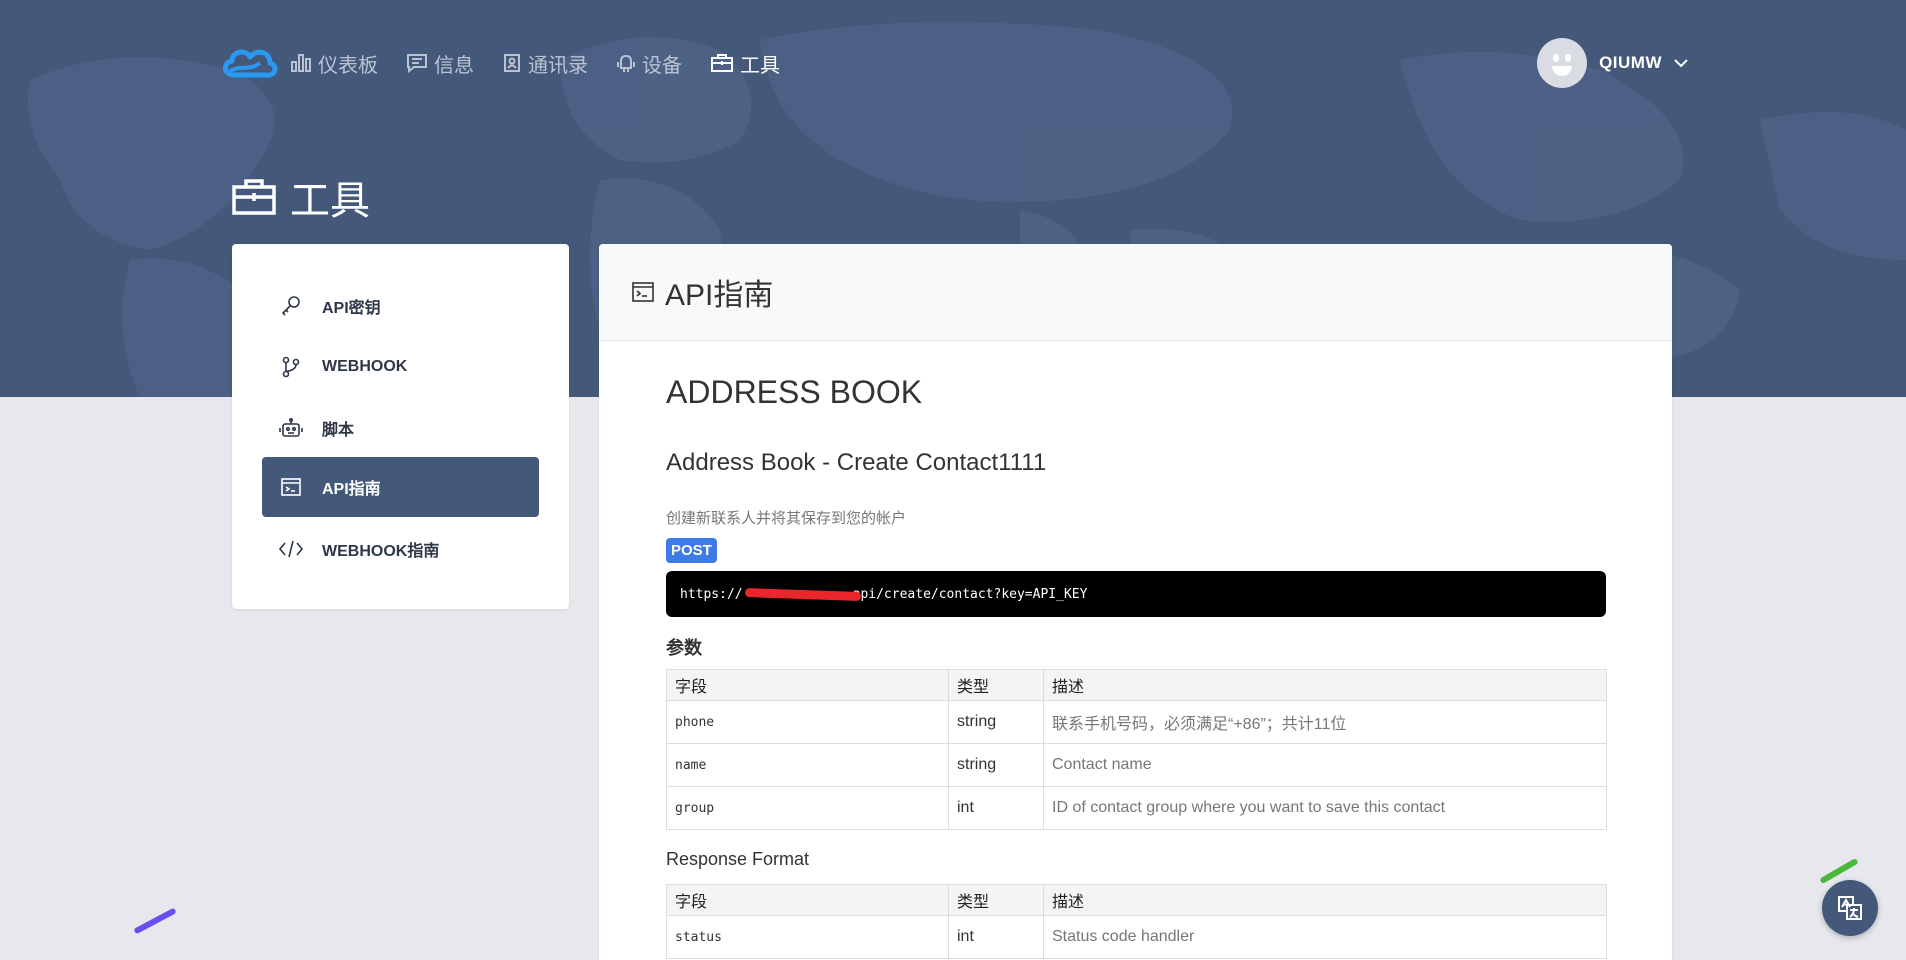  What do you see at coordinates (684, 648) in the screenshot?
I see `params-heading: 参数` at bounding box center [684, 648].